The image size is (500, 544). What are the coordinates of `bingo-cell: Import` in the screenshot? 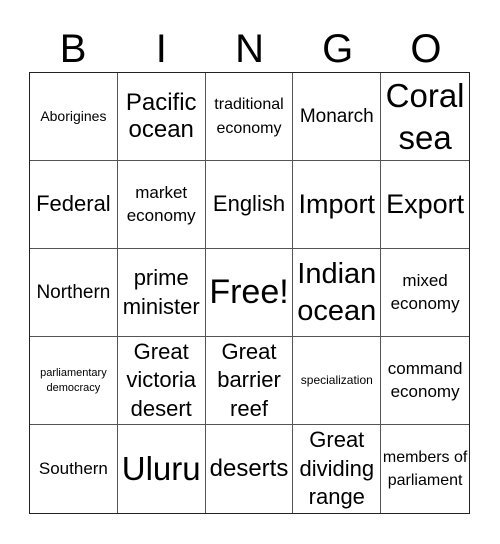 It's located at (337, 205).